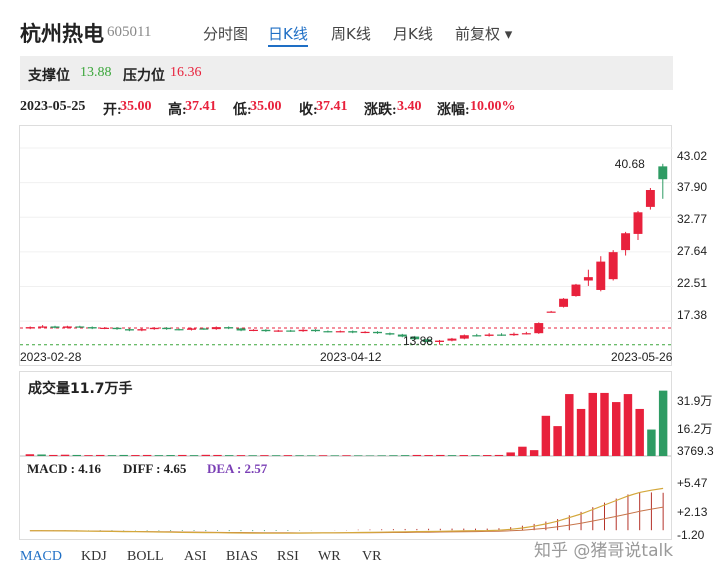  Describe the element at coordinates (692, 187) in the screenshot. I see `price-tick: 37.90` at that location.